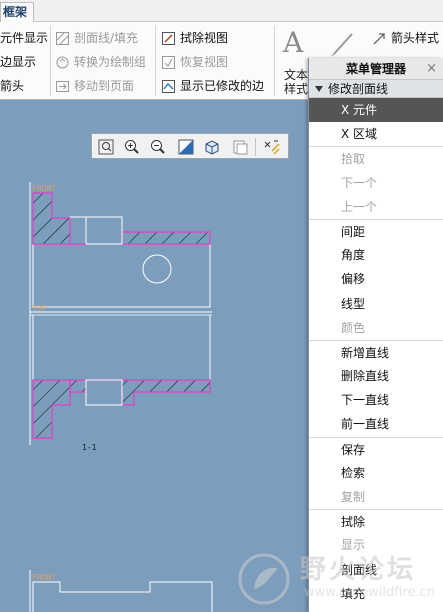 Image resolution: width=443 pixels, height=612 pixels. I want to click on arrow-button: 箭头, so click(12, 86).